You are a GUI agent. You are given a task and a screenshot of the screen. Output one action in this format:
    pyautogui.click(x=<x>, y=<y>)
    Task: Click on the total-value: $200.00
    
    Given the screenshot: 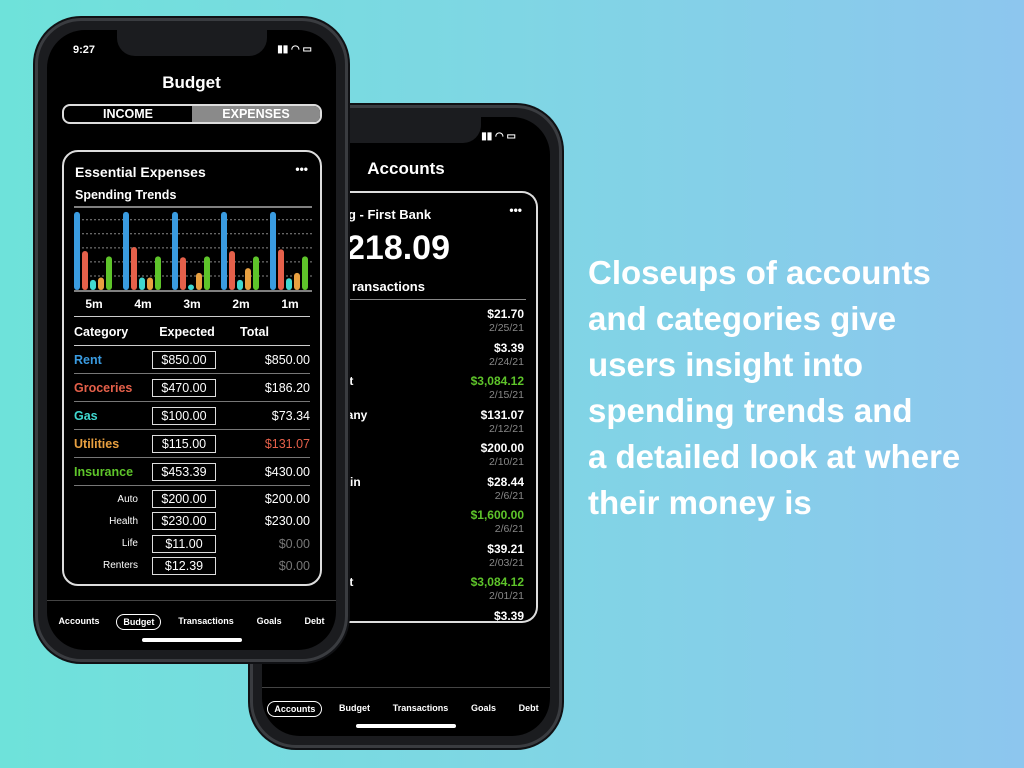 What is the action you would take?
    pyautogui.click(x=287, y=499)
    